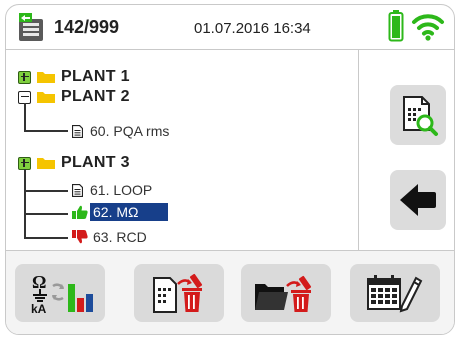 This screenshot has height=338, width=459. I want to click on measurement-type-icon: Ω, so click(62, 292).